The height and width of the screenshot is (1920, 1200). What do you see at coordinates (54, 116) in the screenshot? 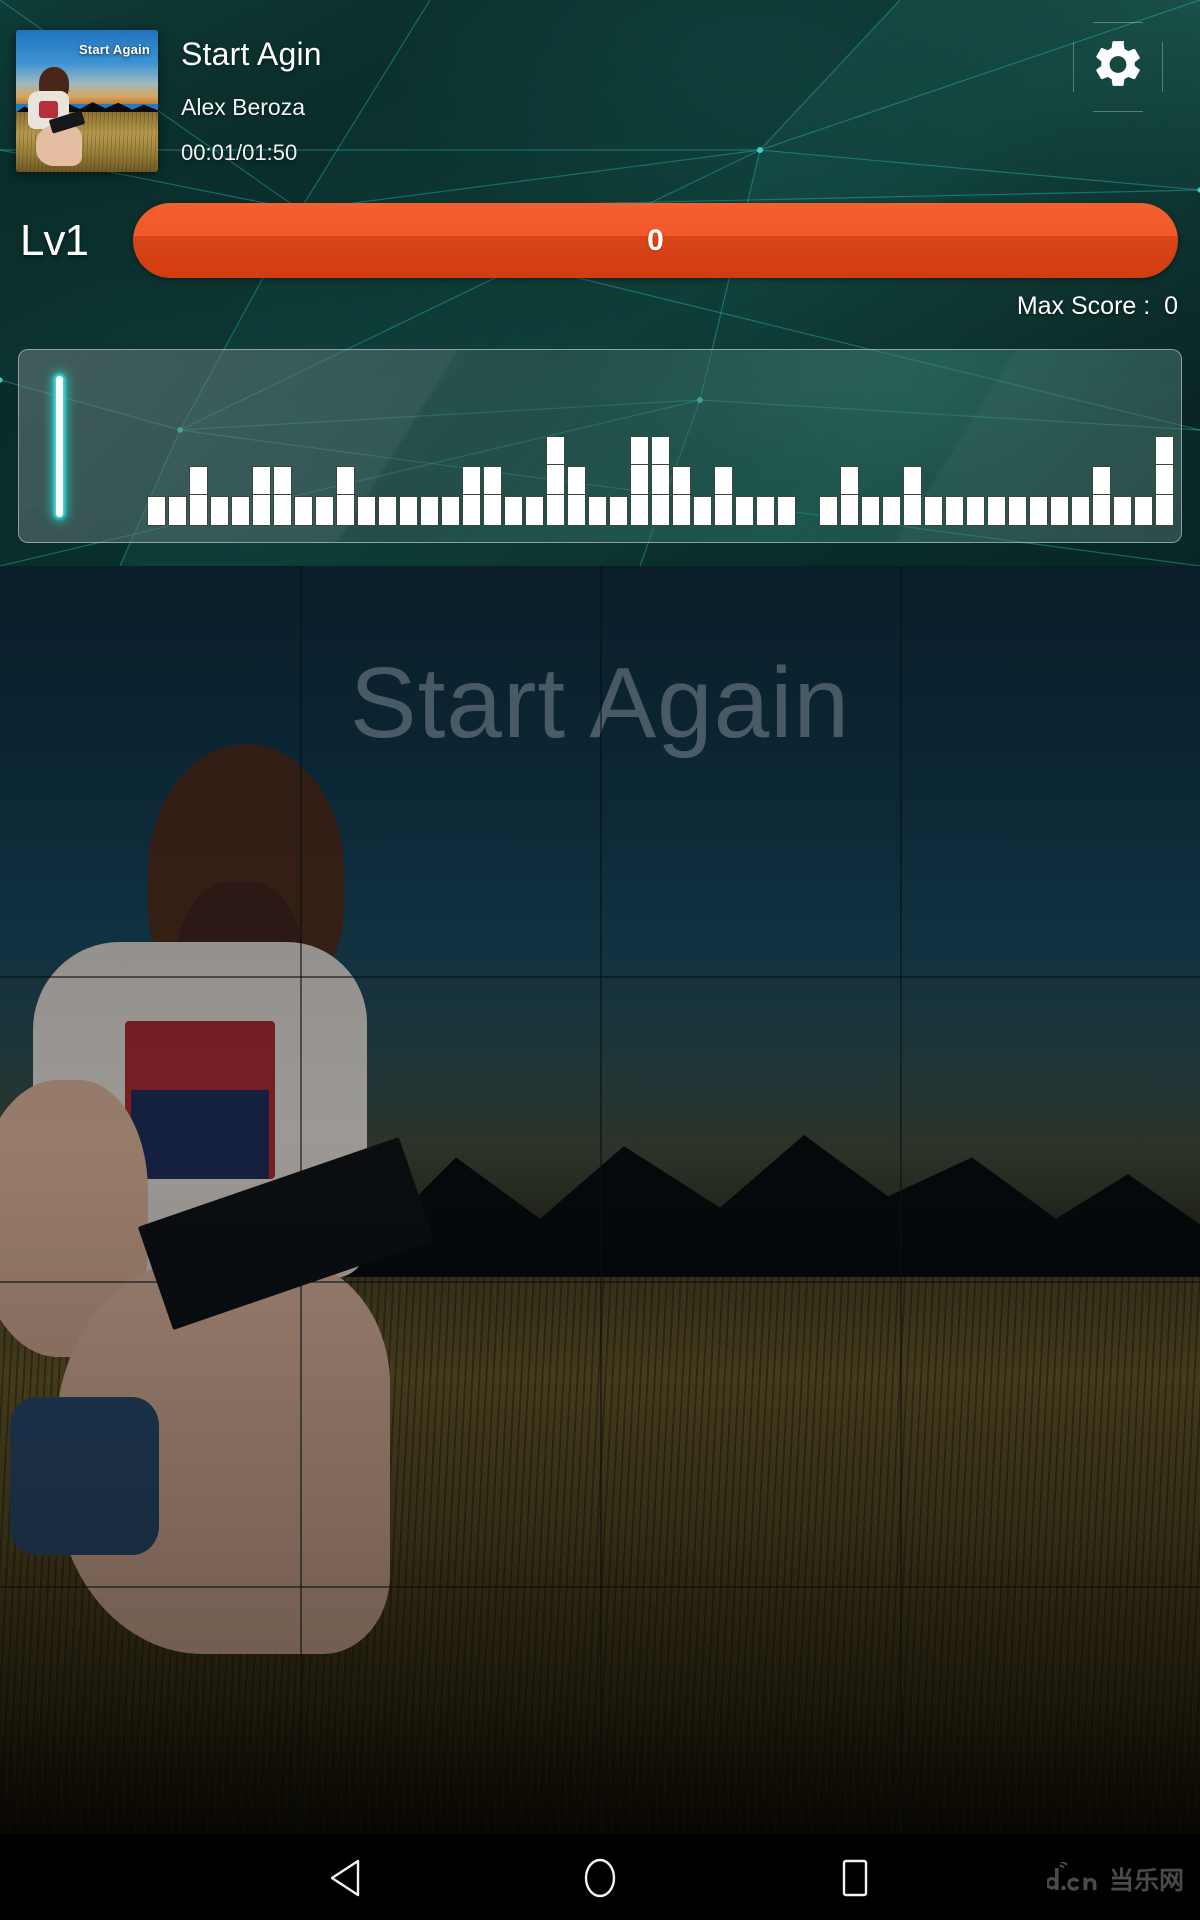
I see `album-art-figure` at bounding box center [54, 116].